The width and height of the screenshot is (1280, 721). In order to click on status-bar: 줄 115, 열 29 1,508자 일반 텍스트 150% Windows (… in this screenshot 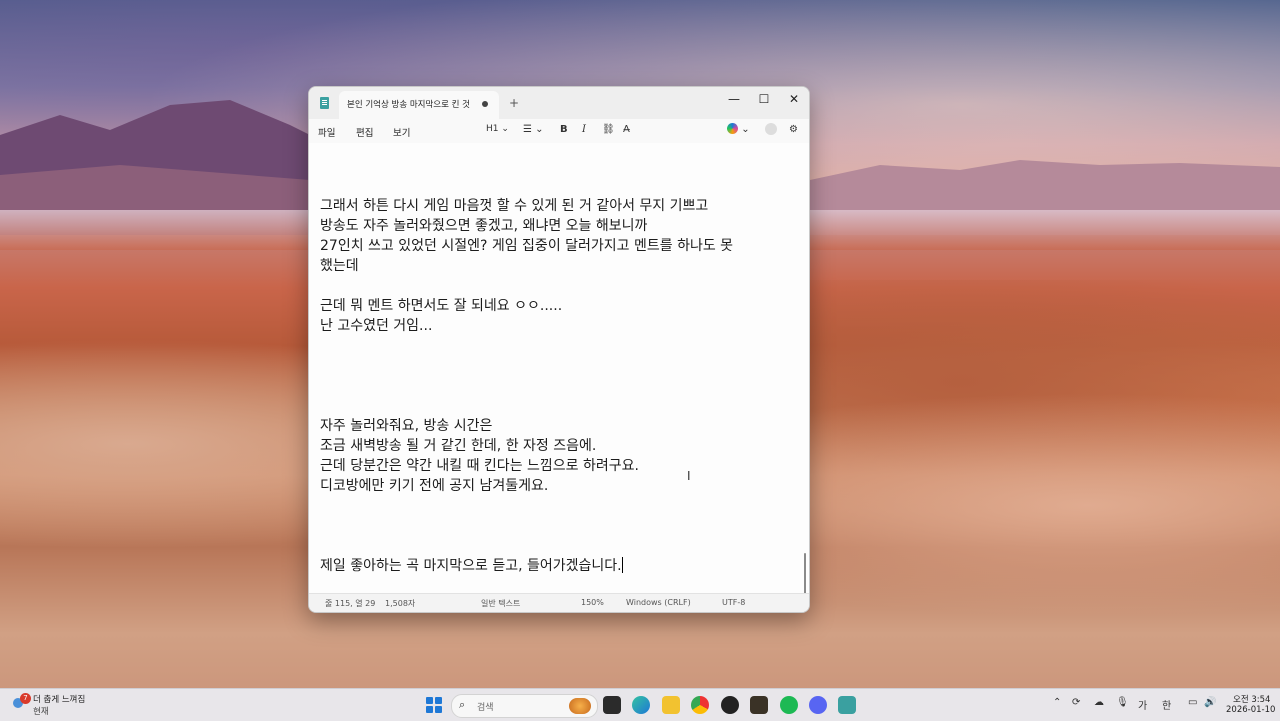, I will do `click(559, 602)`.